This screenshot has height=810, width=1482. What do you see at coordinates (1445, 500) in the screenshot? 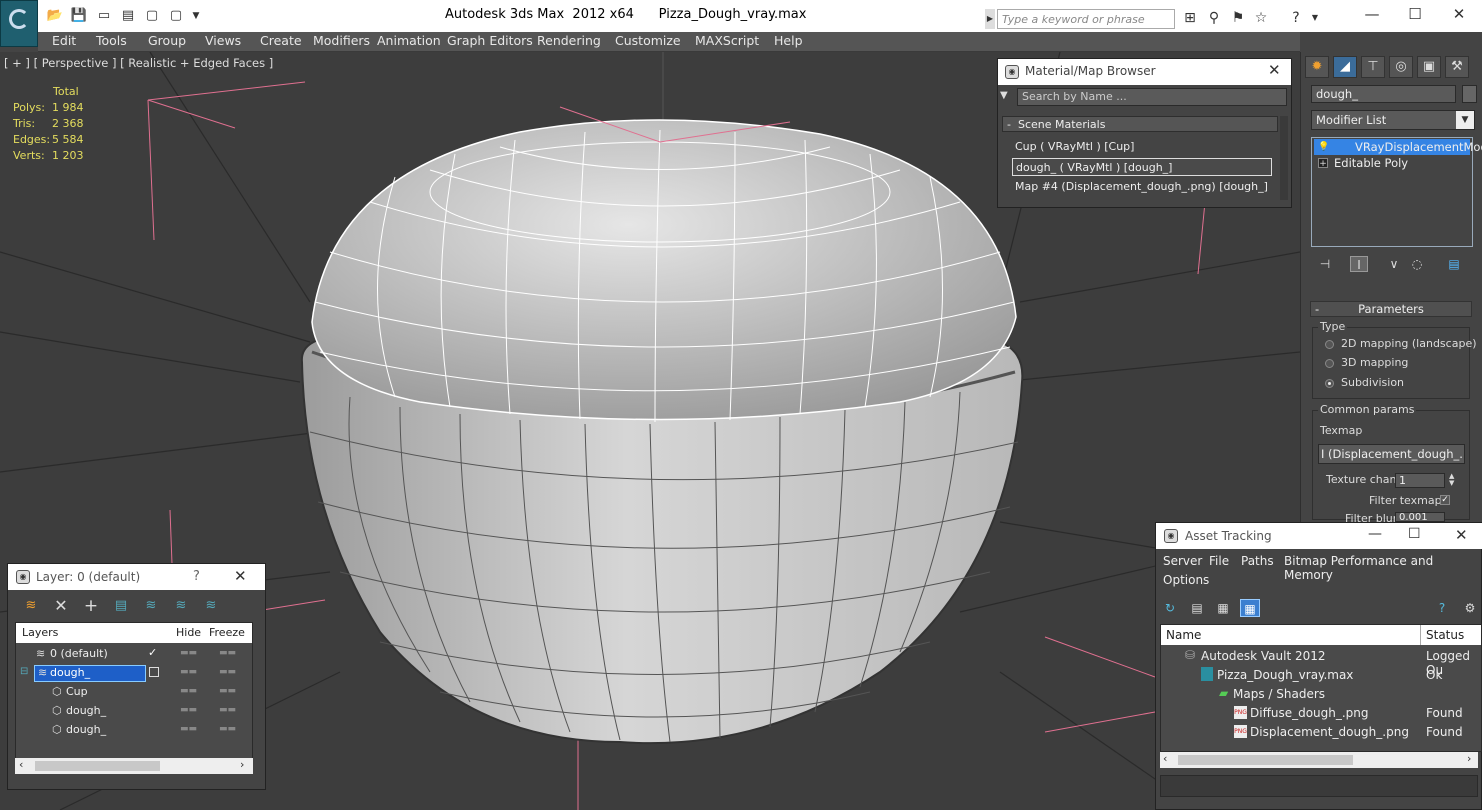
I see `filter-texmap-checkbox: ✓` at bounding box center [1445, 500].